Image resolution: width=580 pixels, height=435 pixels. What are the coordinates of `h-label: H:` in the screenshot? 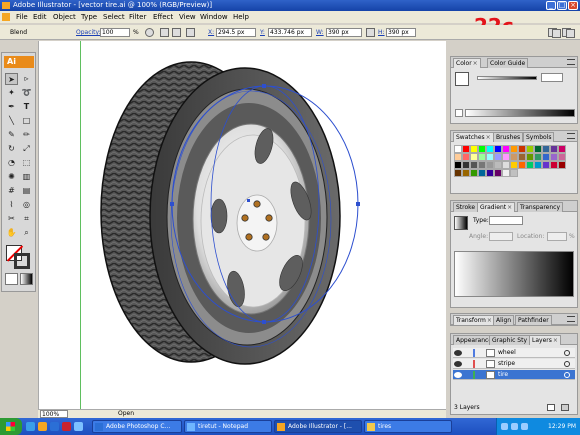 It's located at (381, 32).